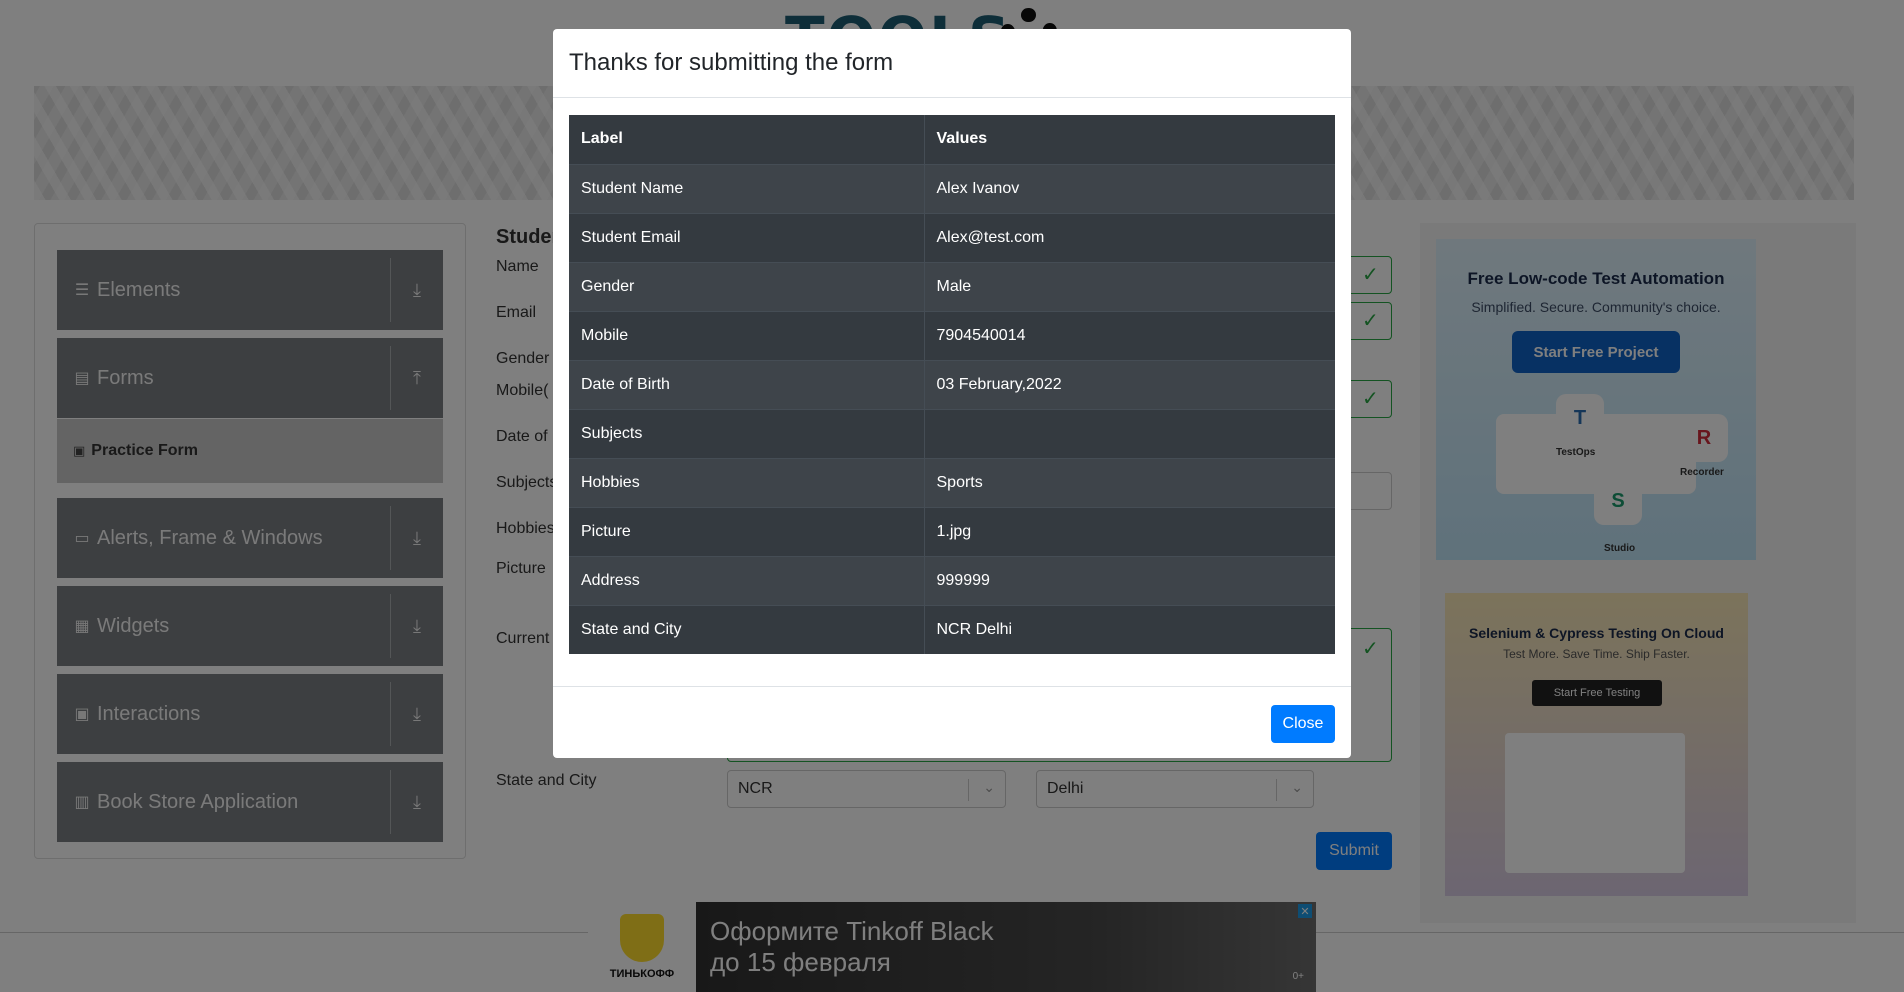 The height and width of the screenshot is (992, 1904). What do you see at coordinates (747, 580) in the screenshot?
I see `row-label: Address` at bounding box center [747, 580].